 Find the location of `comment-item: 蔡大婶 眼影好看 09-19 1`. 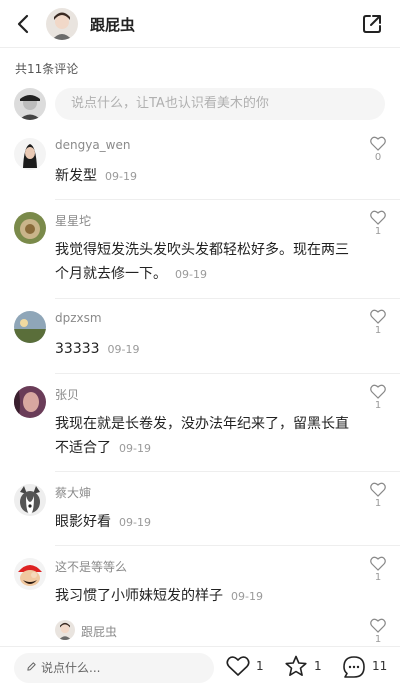

comment-item: 蔡大婶 眼影好看 09-19 1 is located at coordinates (200, 509).